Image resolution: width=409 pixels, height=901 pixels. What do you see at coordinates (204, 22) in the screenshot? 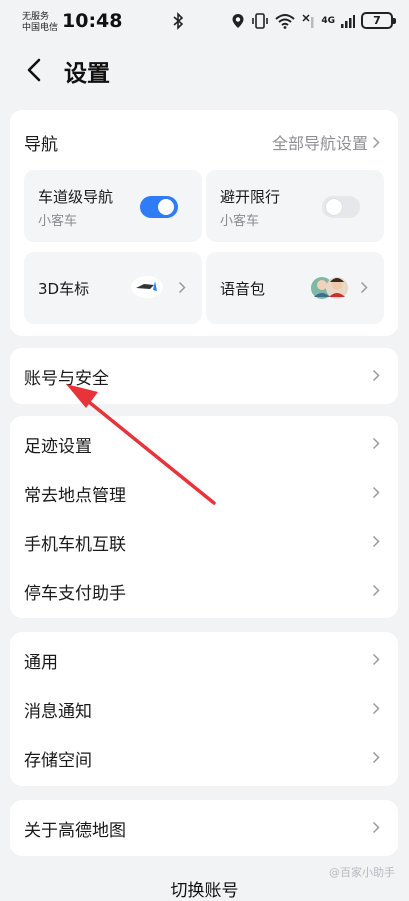
I see `status-bar: 无服务 中国电信 10:48 4G 7` at bounding box center [204, 22].